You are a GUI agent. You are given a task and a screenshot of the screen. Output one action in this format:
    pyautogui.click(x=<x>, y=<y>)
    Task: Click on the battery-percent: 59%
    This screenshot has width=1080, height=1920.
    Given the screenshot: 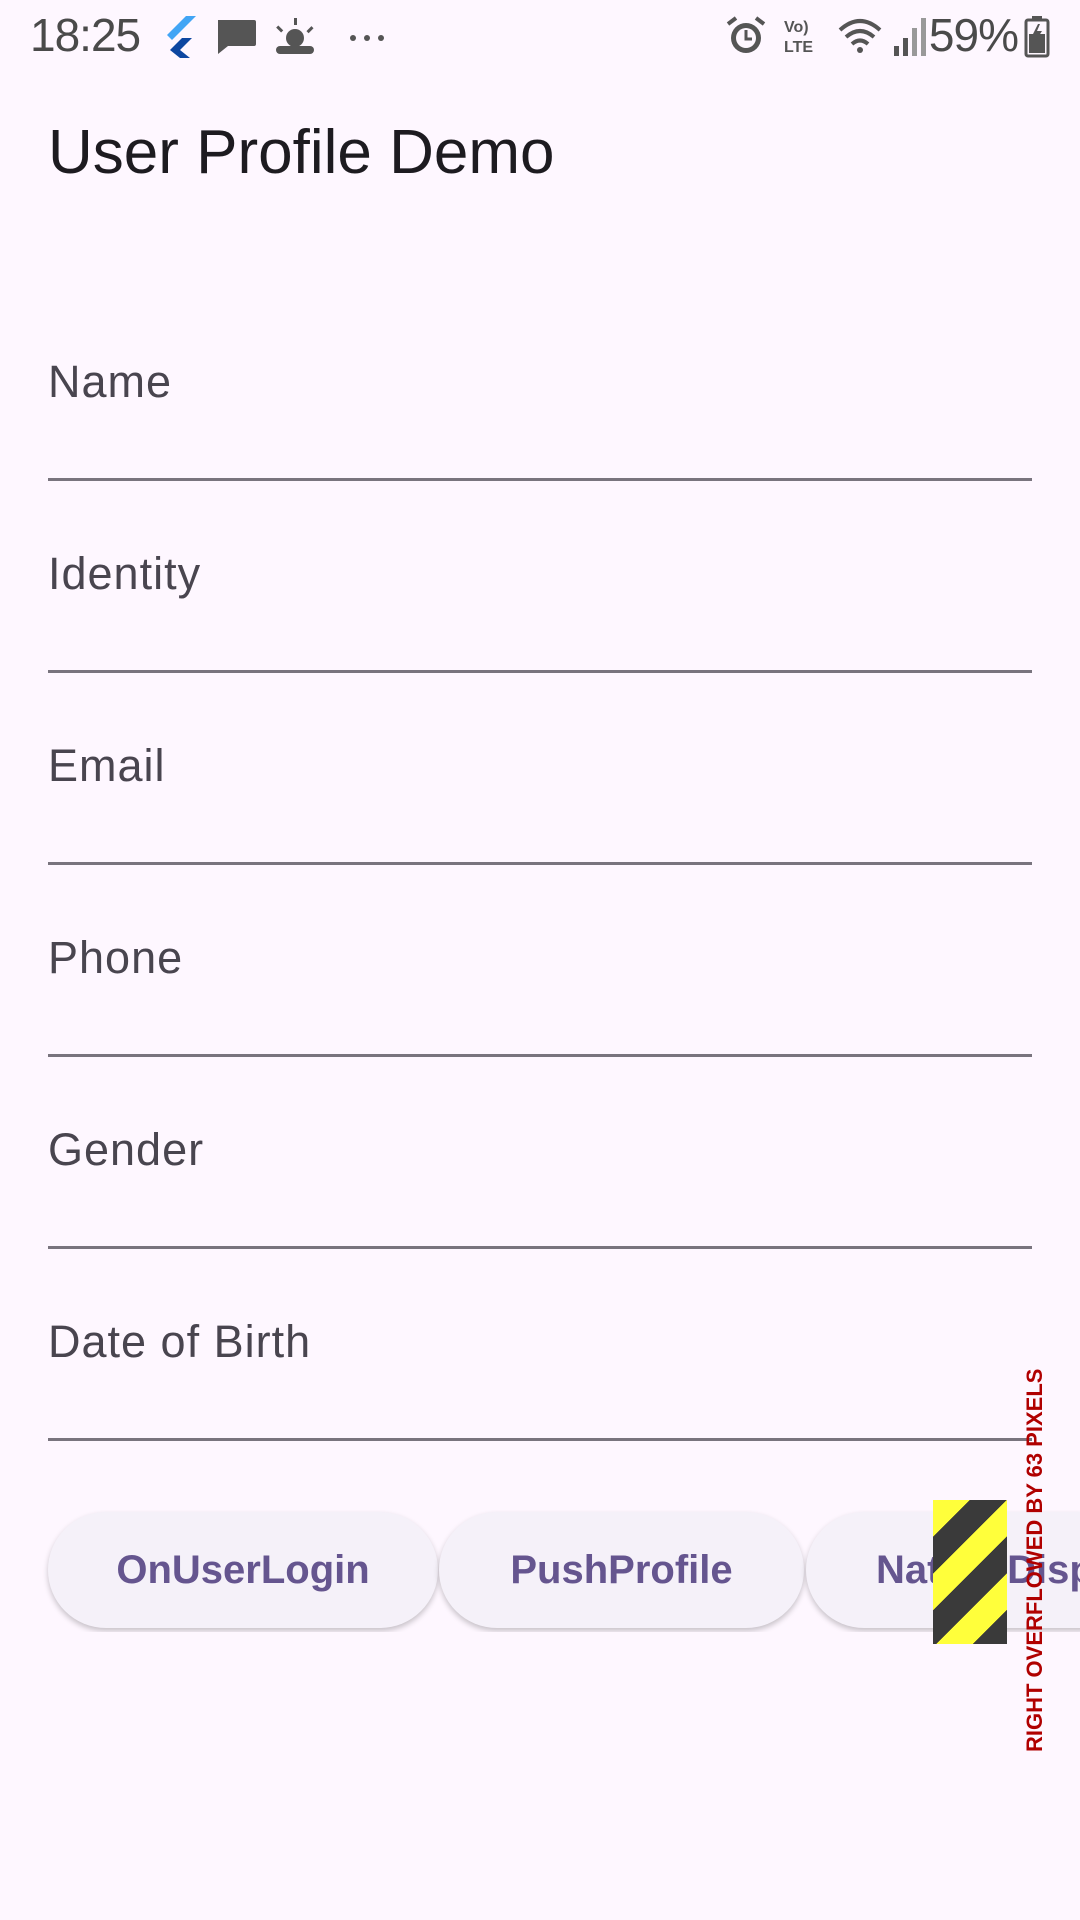 What is the action you would take?
    pyautogui.click(x=973, y=35)
    